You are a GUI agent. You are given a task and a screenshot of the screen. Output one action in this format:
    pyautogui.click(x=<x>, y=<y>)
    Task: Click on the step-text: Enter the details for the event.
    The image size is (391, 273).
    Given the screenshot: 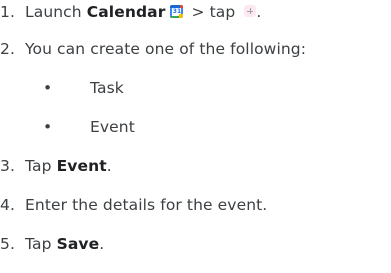 What is the action you would take?
    pyautogui.click(x=146, y=205)
    